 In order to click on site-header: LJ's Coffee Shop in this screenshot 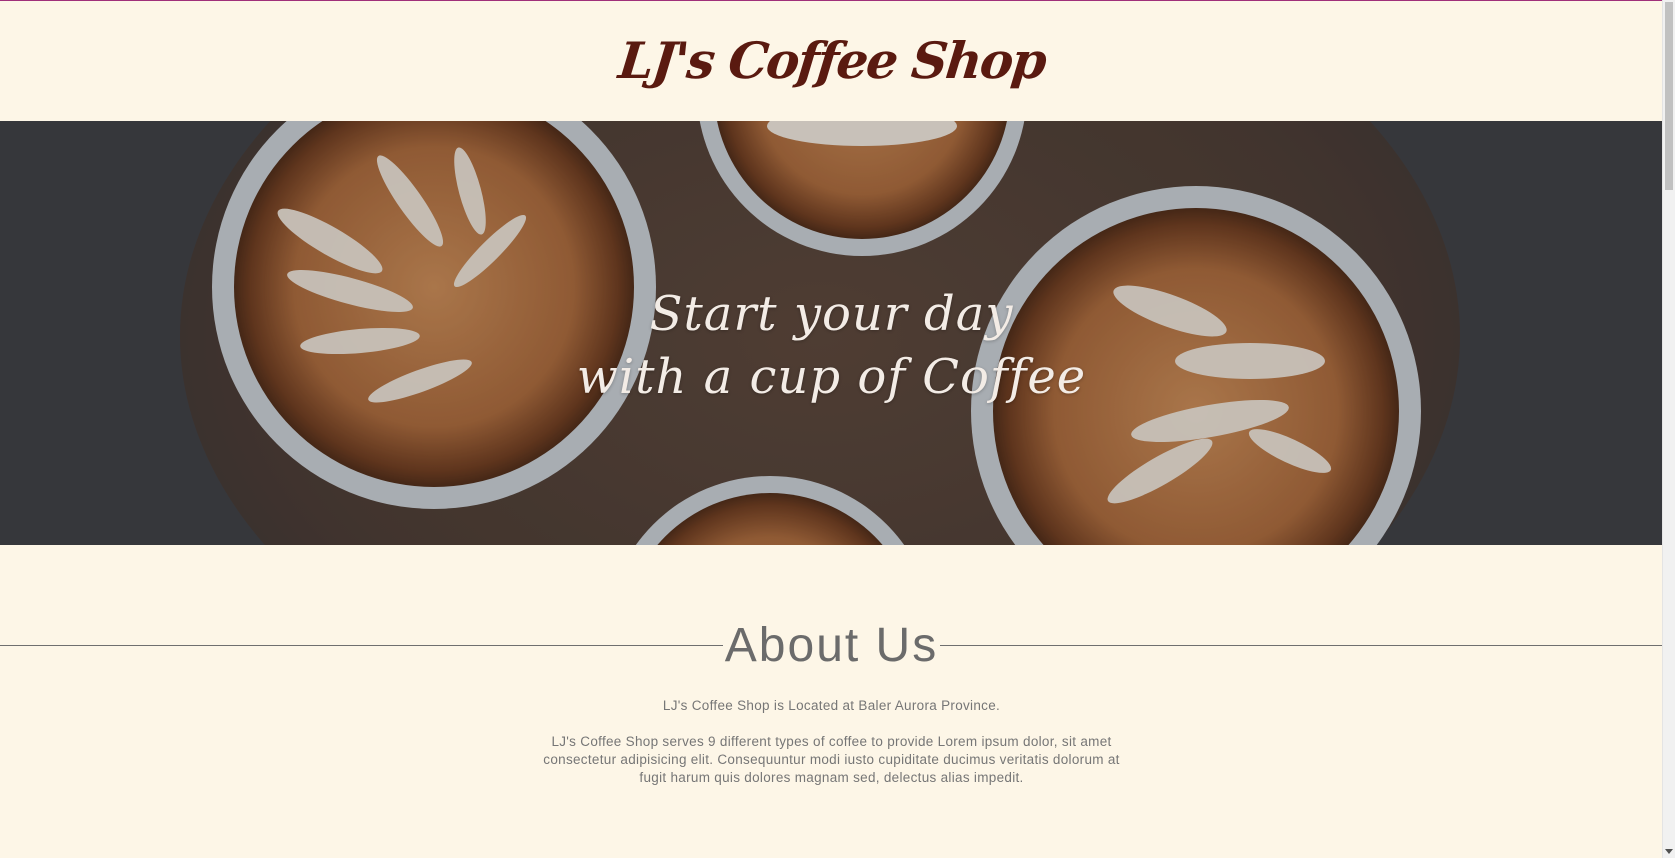, I will do `click(831, 61)`.